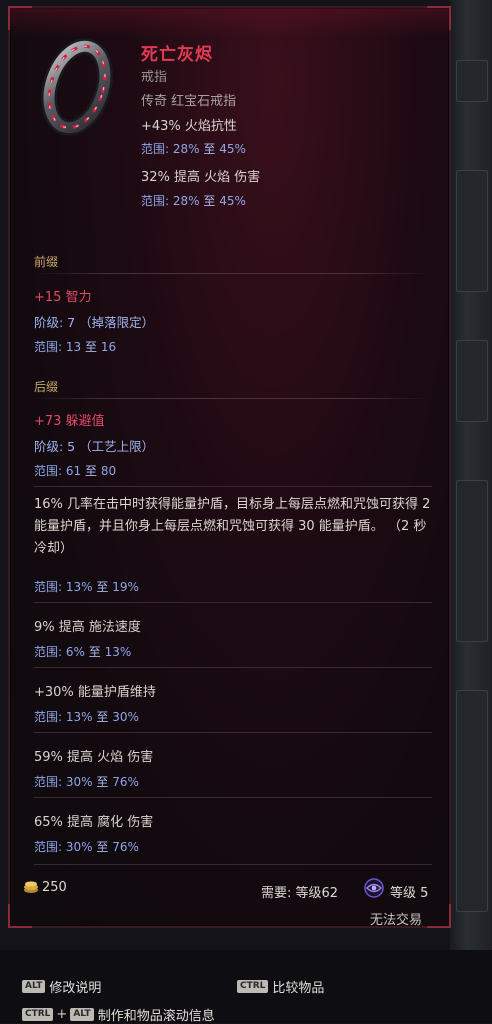 The width and height of the screenshot is (492, 1024). I want to click on unique-mod-range: 范围: 6% 至 13%, so click(83, 652).